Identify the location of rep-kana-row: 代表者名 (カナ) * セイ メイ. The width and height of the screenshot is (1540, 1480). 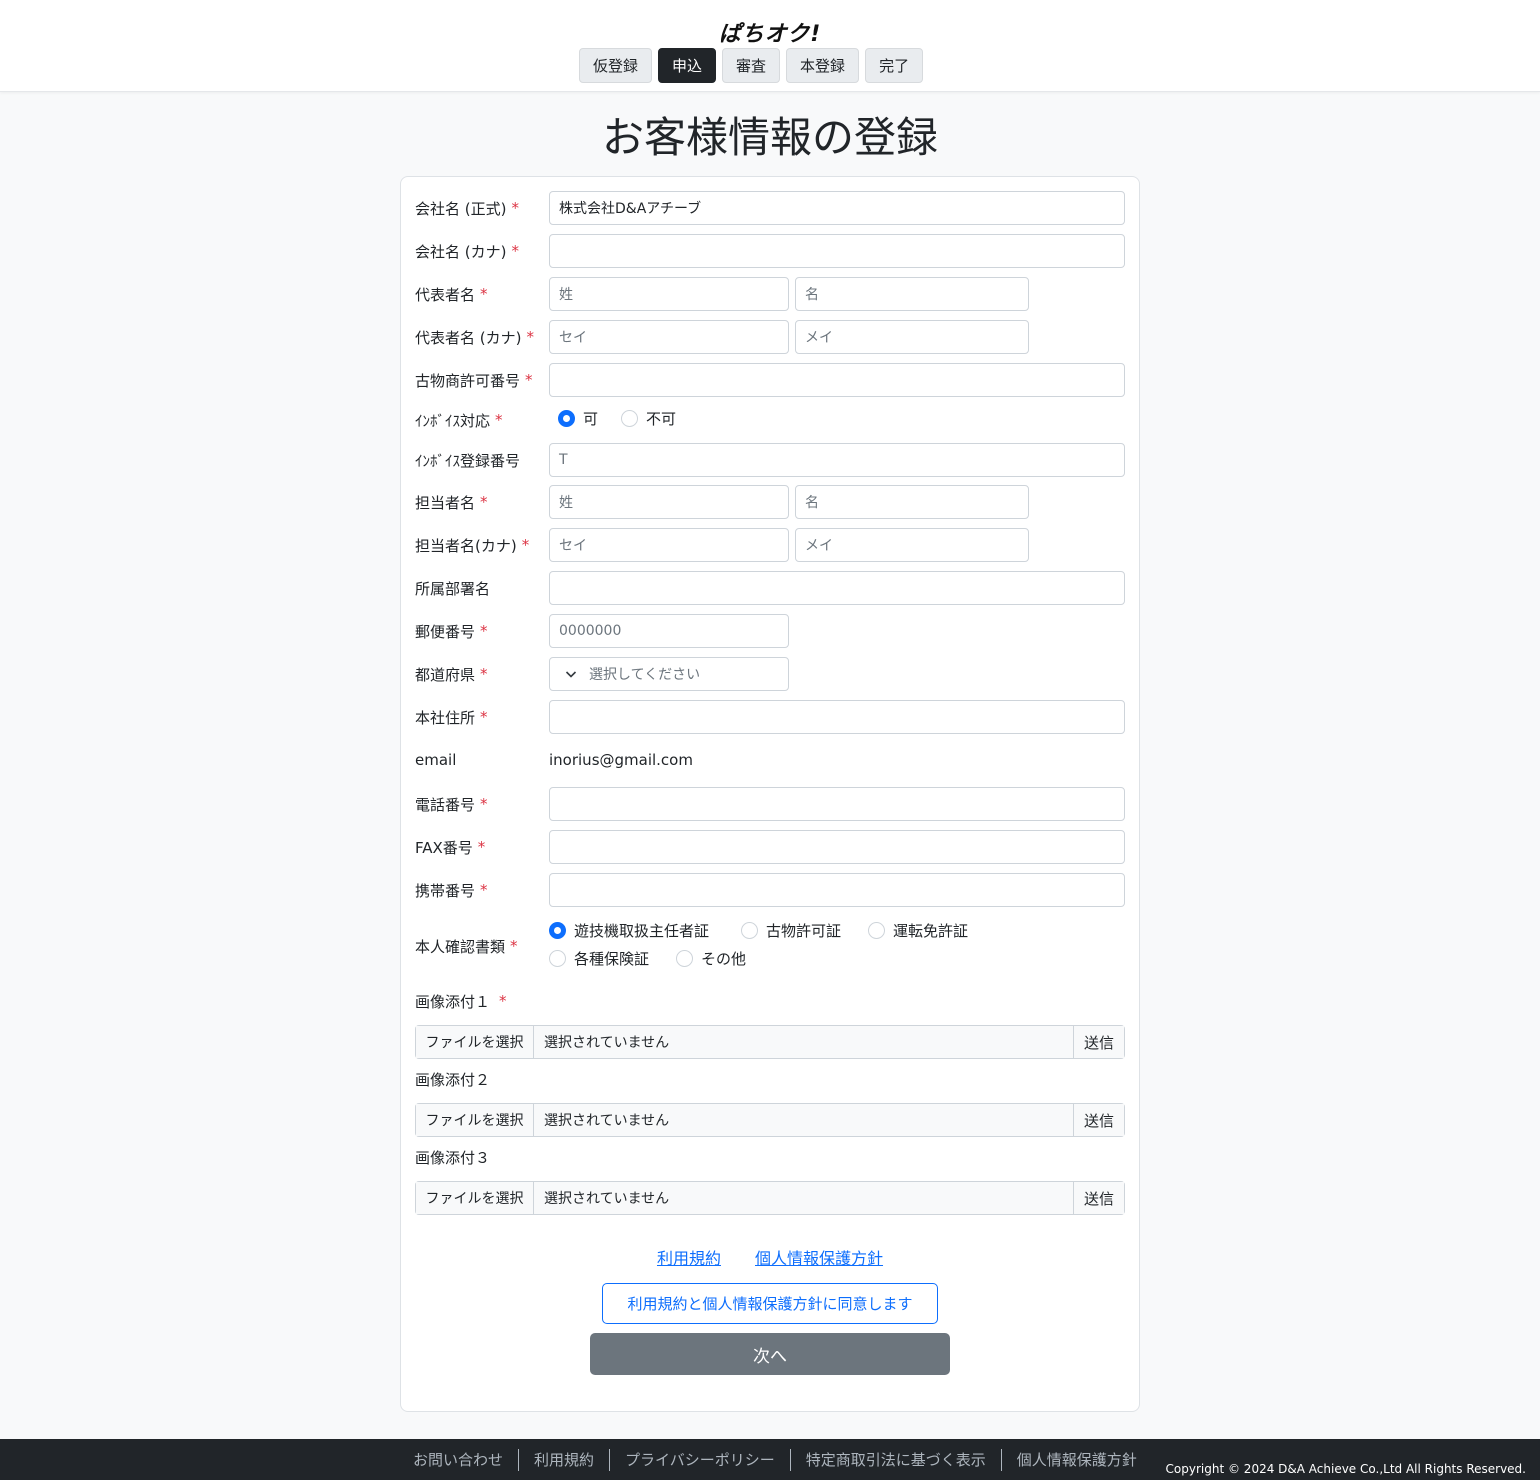
(771, 337).